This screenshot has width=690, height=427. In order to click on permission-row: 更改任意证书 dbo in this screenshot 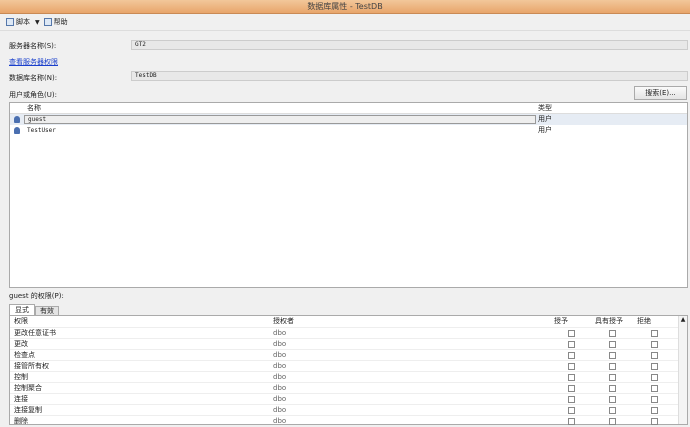, I will do `click(348, 332)`.